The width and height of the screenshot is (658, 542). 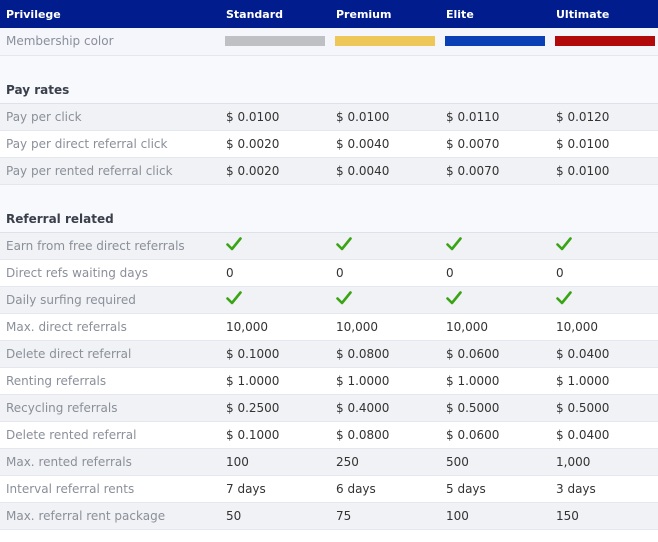 What do you see at coordinates (110, 489) in the screenshot?
I see `row-label: Interval referral rents` at bounding box center [110, 489].